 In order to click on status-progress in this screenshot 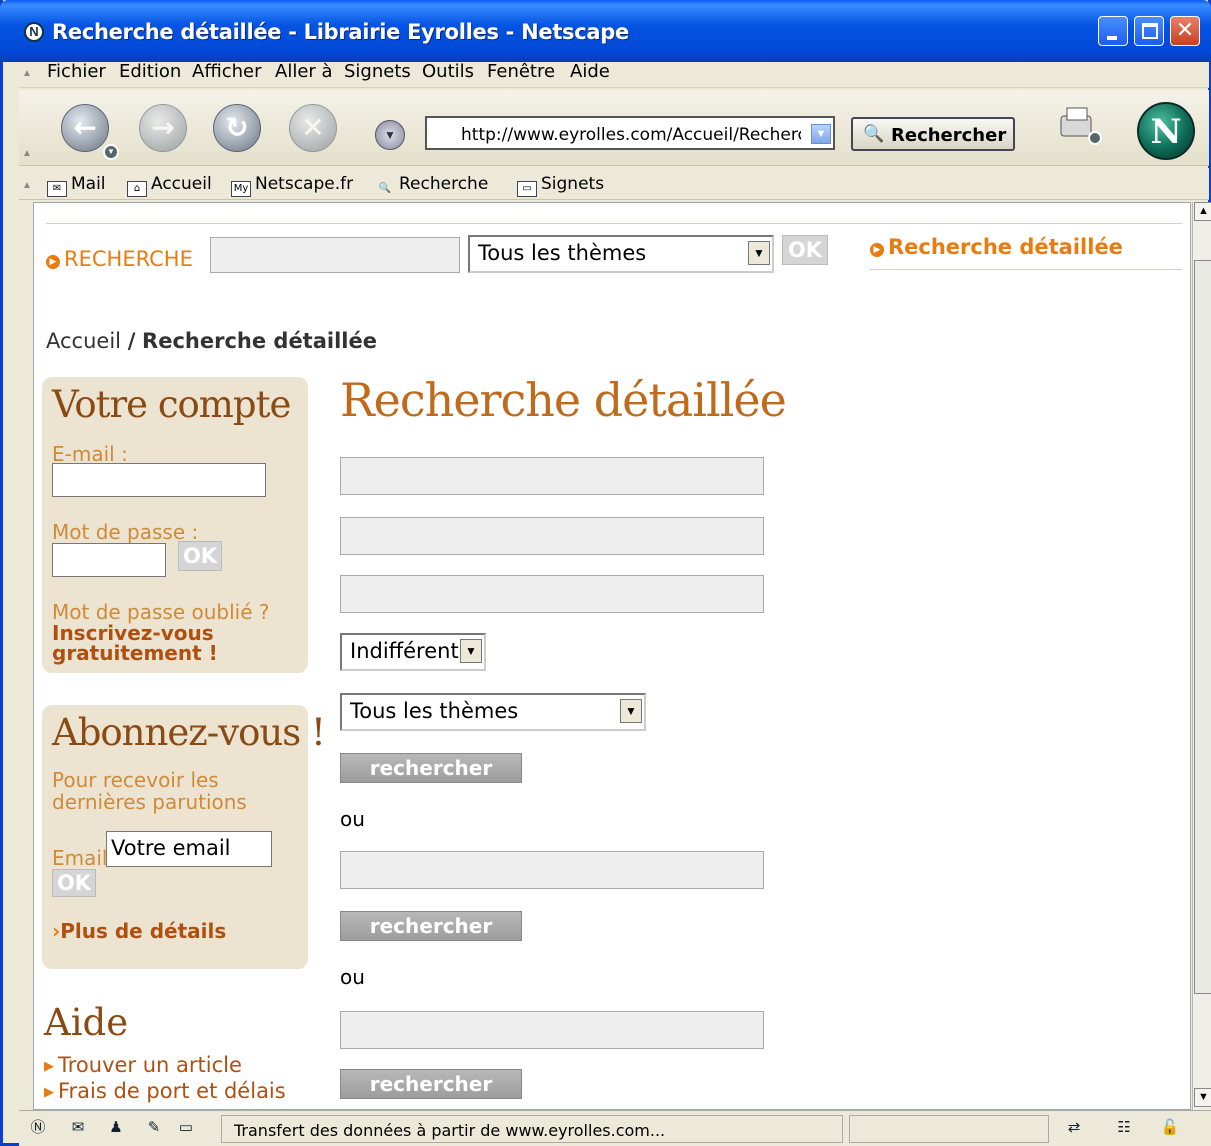, I will do `click(949, 1129)`.